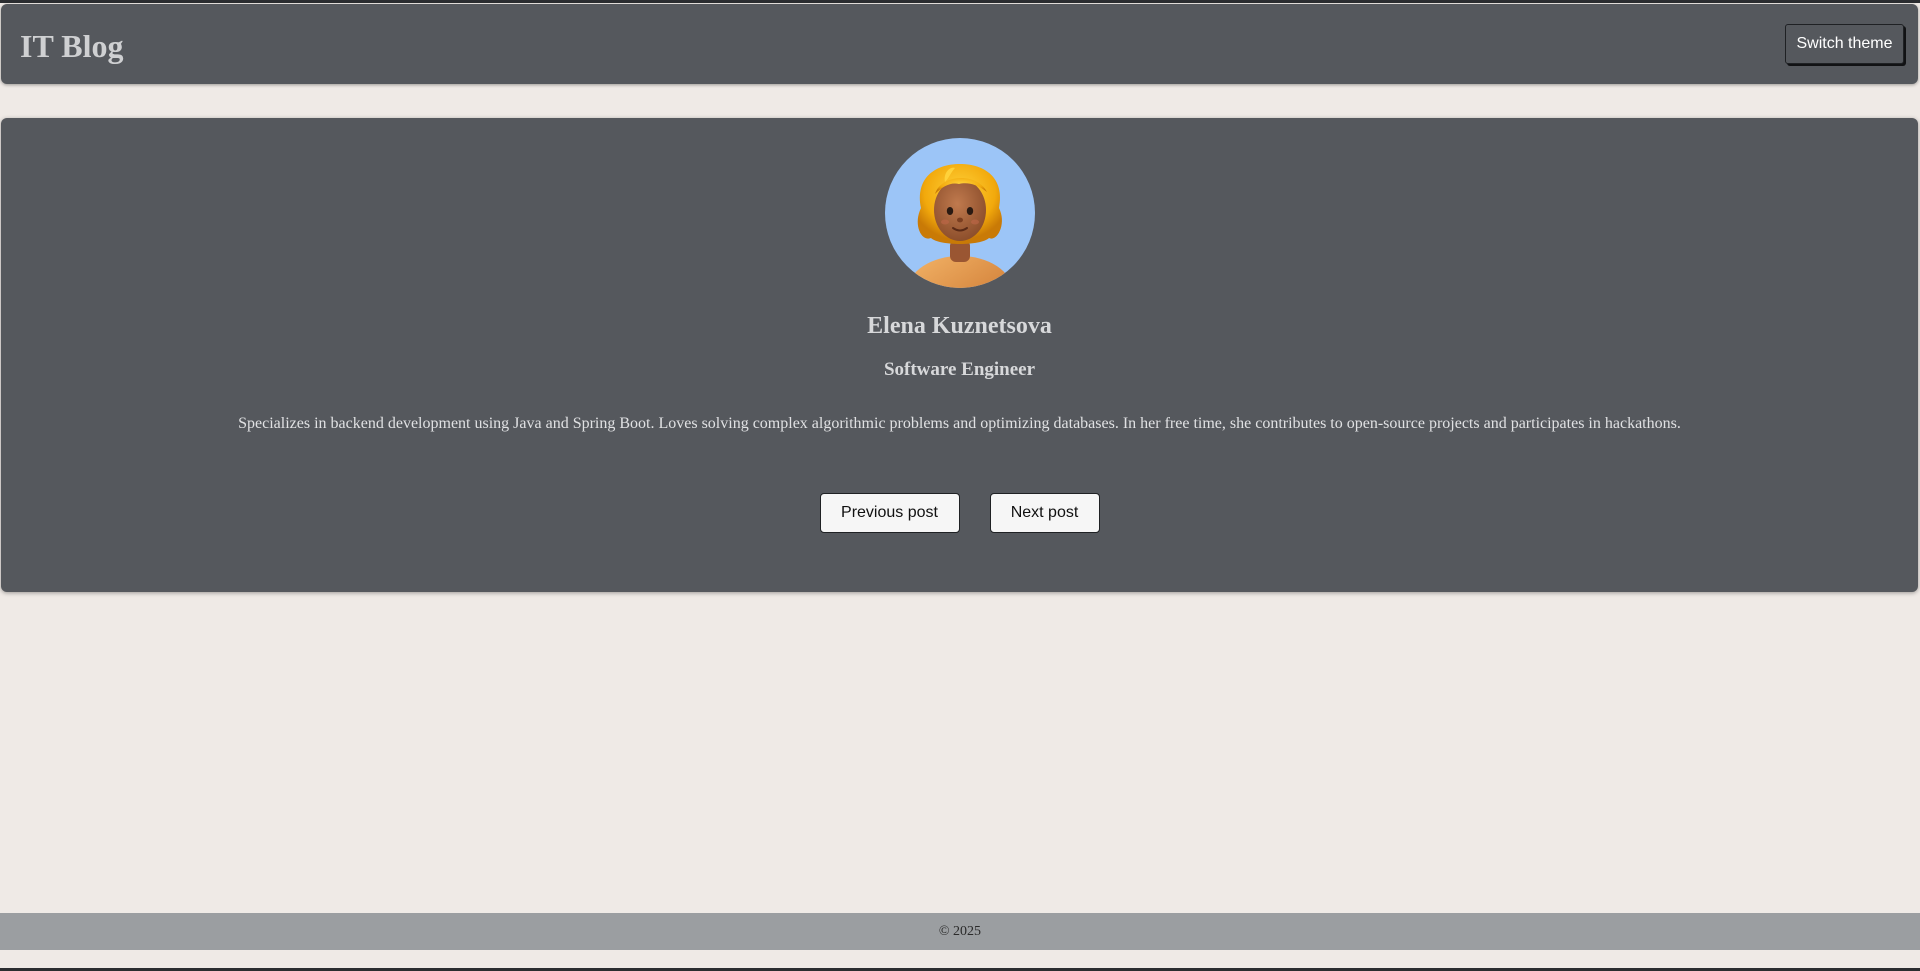 Image resolution: width=1920 pixels, height=971 pixels. What do you see at coordinates (959, 369) in the screenshot?
I see `author-role: Software Engineer` at bounding box center [959, 369].